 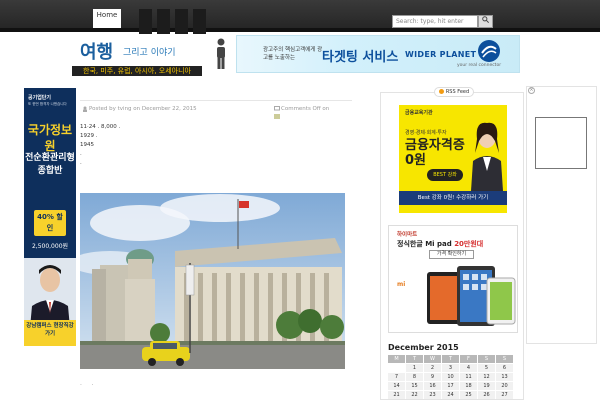 I want to click on left-ad-small-text: 또 한번 합격자 나왔습니다, so click(x=47, y=104).